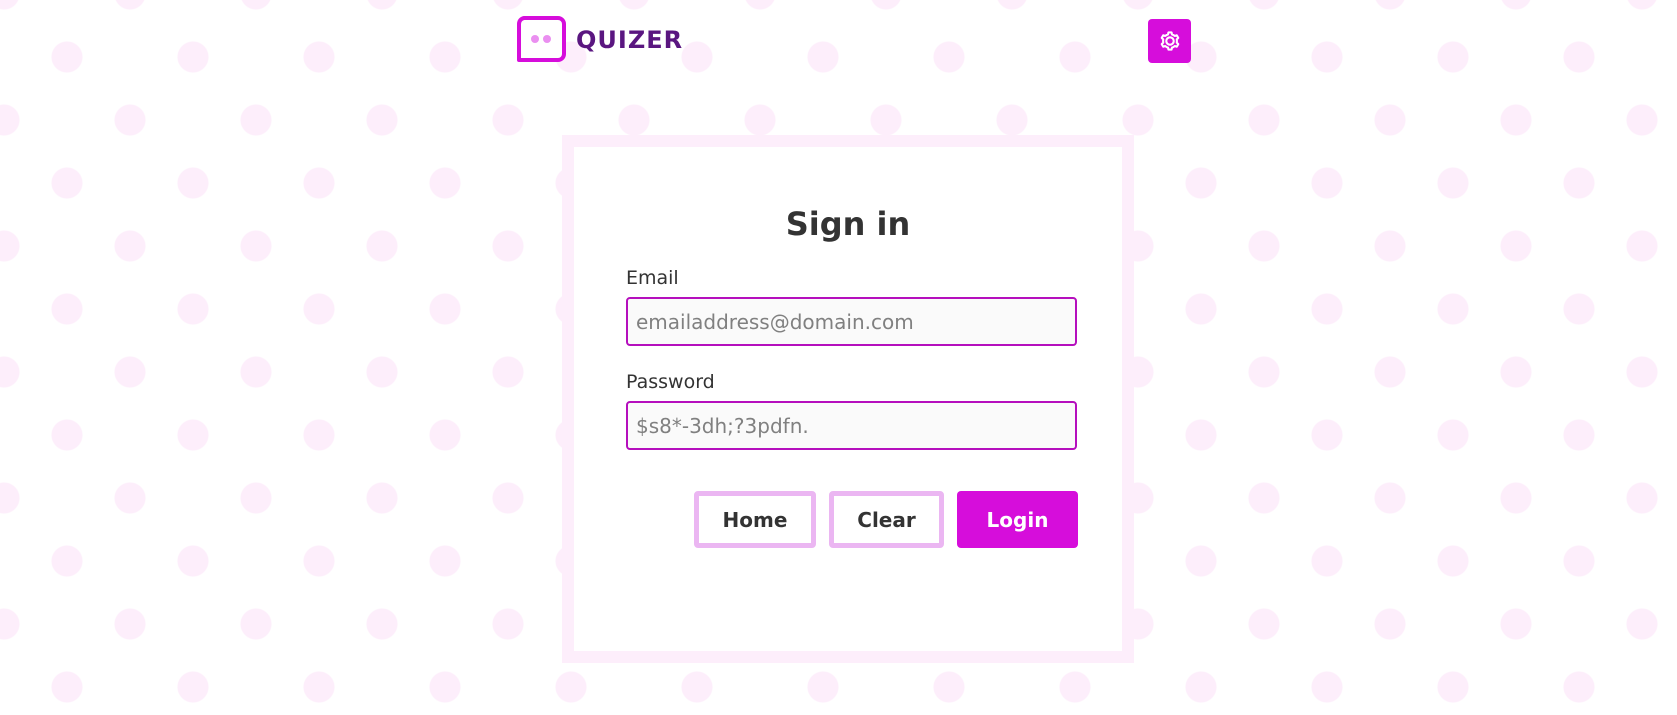 This screenshot has width=1677, height=715. What do you see at coordinates (541, 39) in the screenshot?
I see `chat-bubble-icon` at bounding box center [541, 39].